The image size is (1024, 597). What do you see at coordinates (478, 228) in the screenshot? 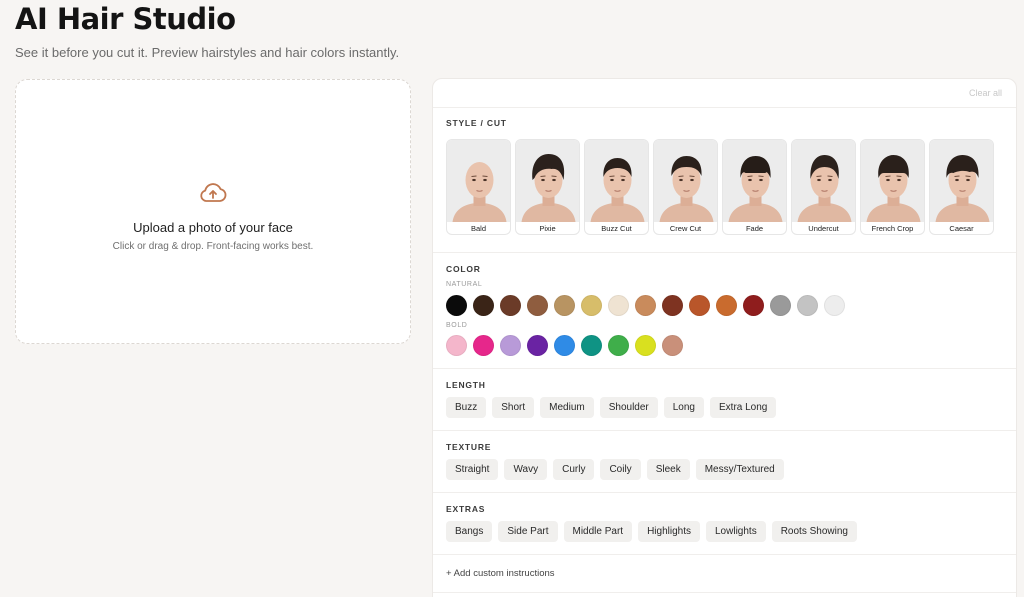
I see `style-label-bald: Bald` at bounding box center [478, 228].